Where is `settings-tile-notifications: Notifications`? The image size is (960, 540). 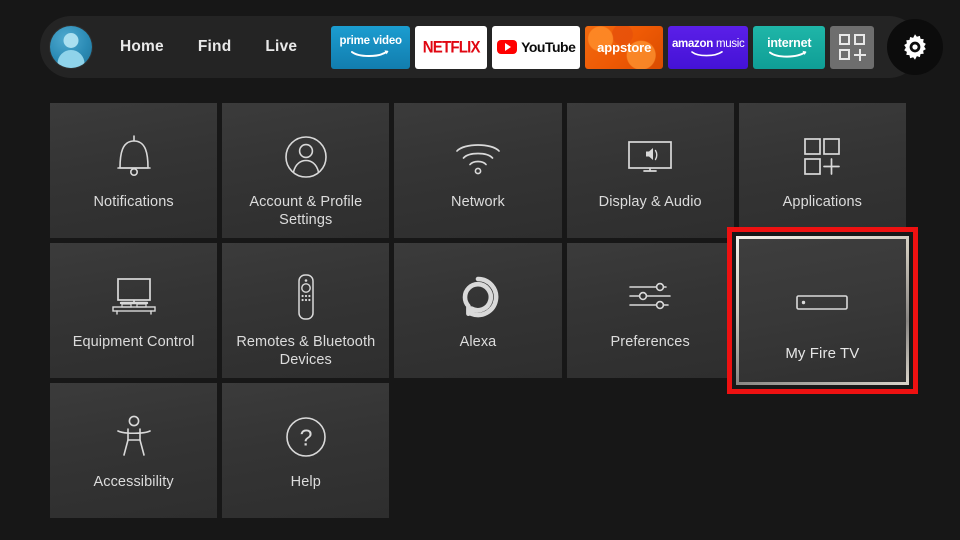
settings-tile-notifications: Notifications is located at coordinates (134, 170).